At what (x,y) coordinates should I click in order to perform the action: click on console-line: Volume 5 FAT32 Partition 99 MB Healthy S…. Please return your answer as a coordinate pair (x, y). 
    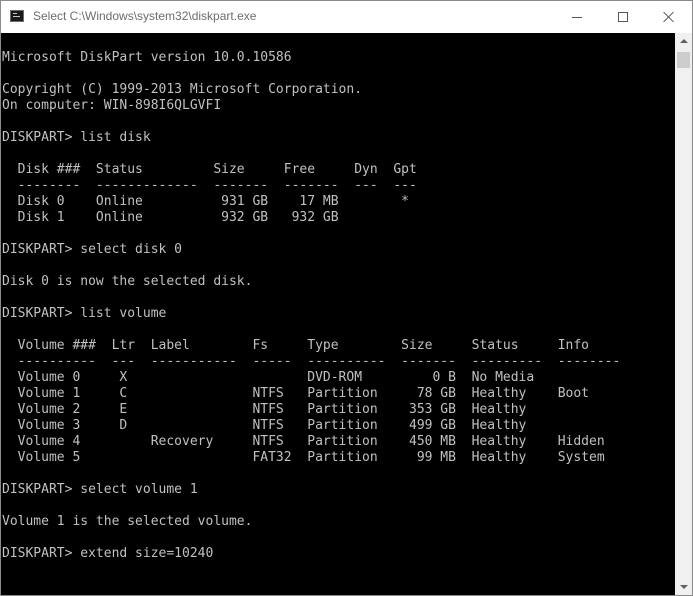
    Looking at the image, I should click on (303, 457).